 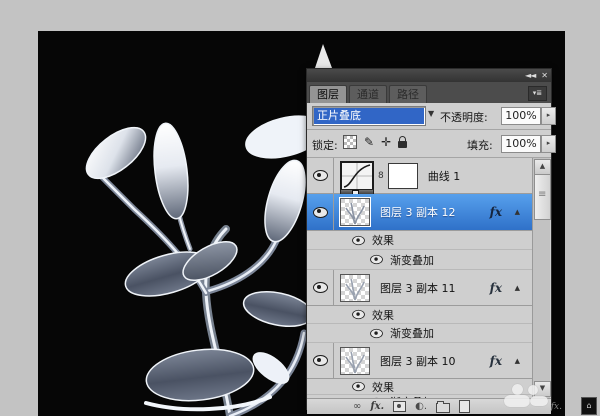 I want to click on blend-mode-select: 正片叠底, so click(x=369, y=116).